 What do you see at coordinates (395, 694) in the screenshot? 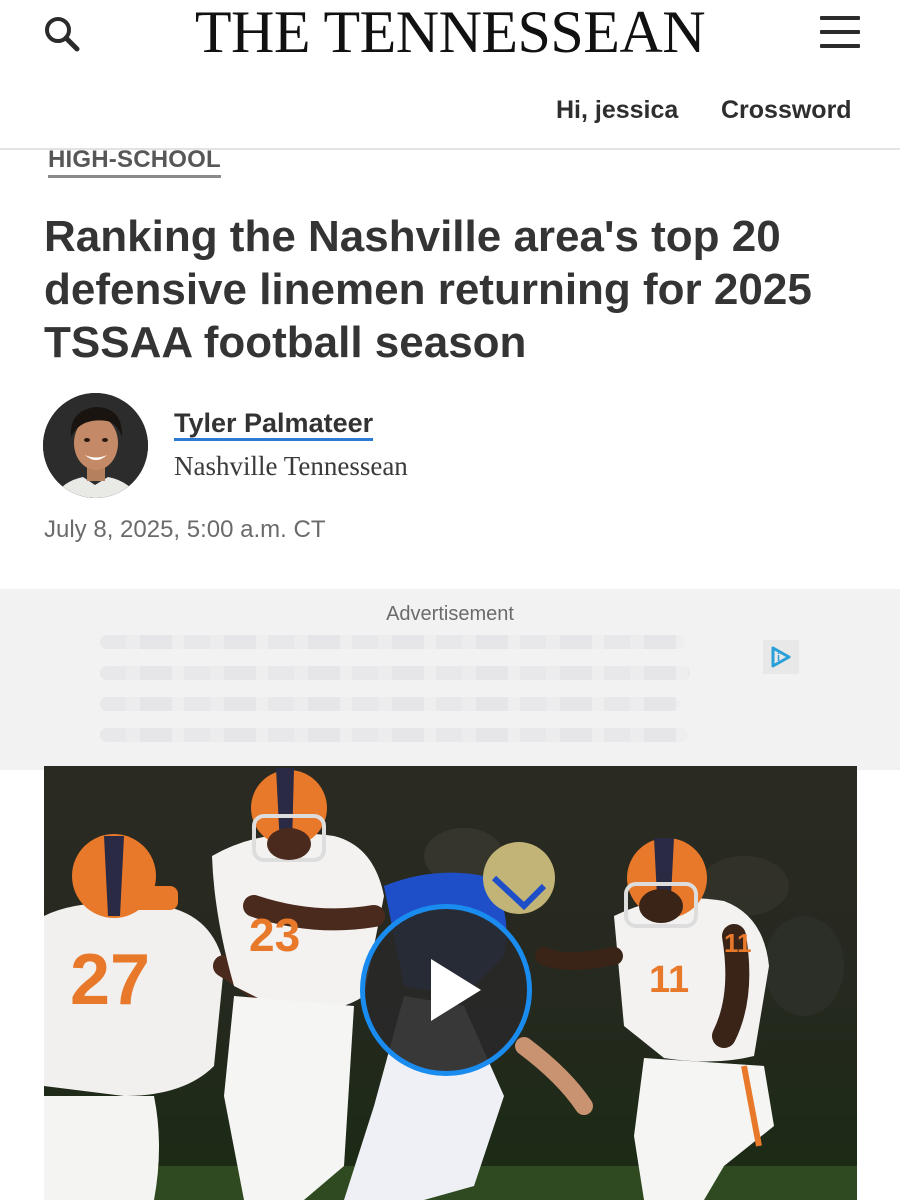
I see `ad-content-placeholder` at bounding box center [395, 694].